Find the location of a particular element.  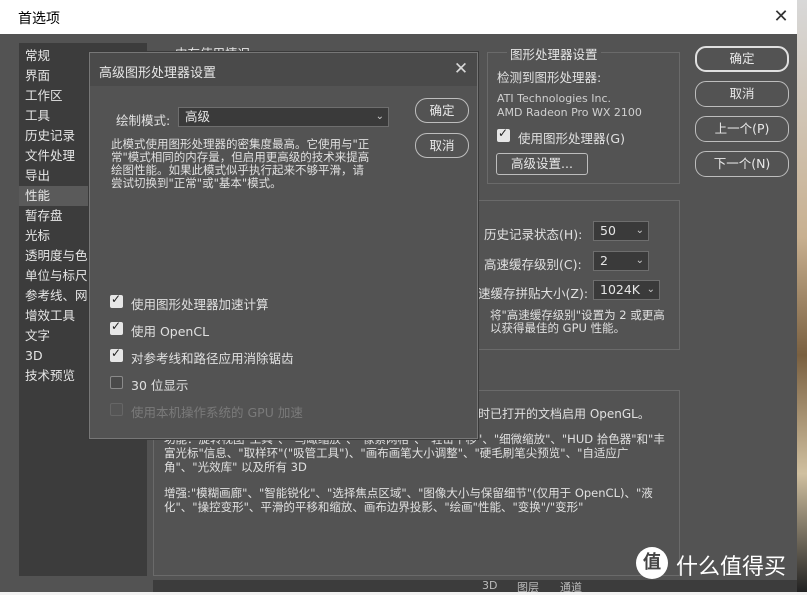

drawing-mode-label: 绘制模式: is located at coordinates (143, 120).